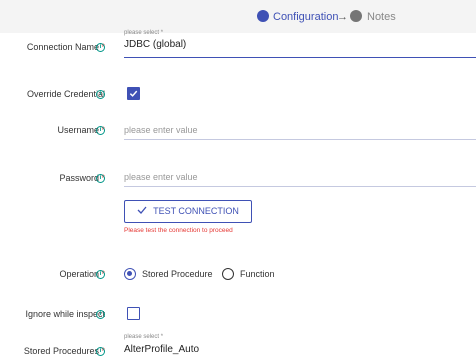  Describe the element at coordinates (65, 94) in the screenshot. I see `override-credential-label: Override Credential` at that location.